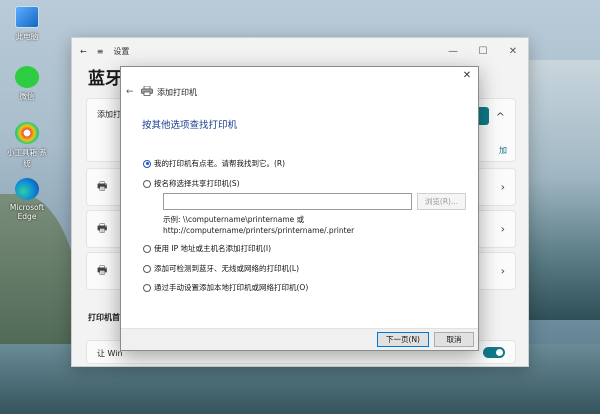  I want to click on desktop-icon-wechat: 微信, so click(27, 84).